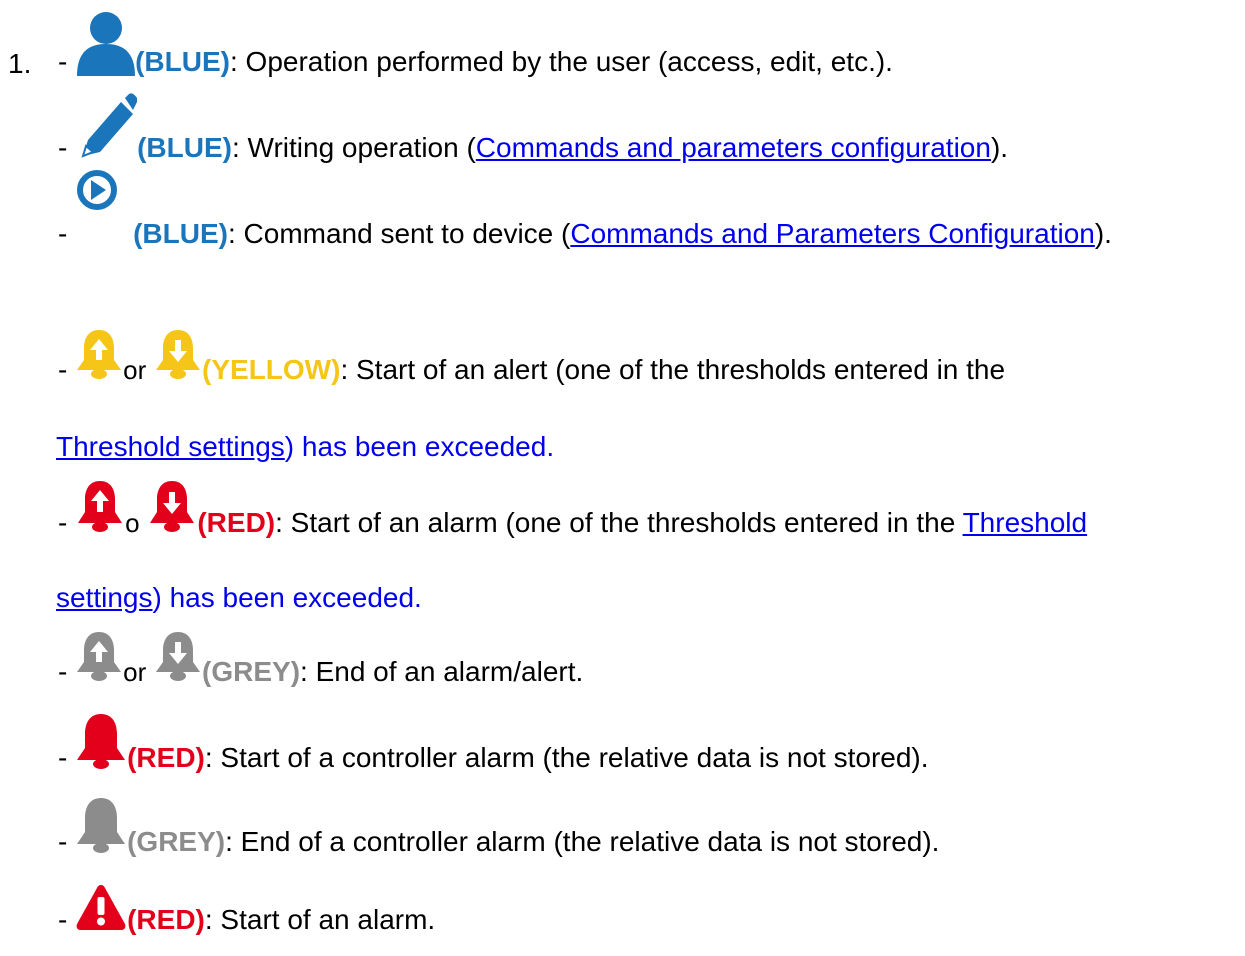 The width and height of the screenshot is (1245, 956). Describe the element at coordinates (832, 233) in the screenshot. I see `commands-parameters-link: Commands and Parameters Configuration` at that location.